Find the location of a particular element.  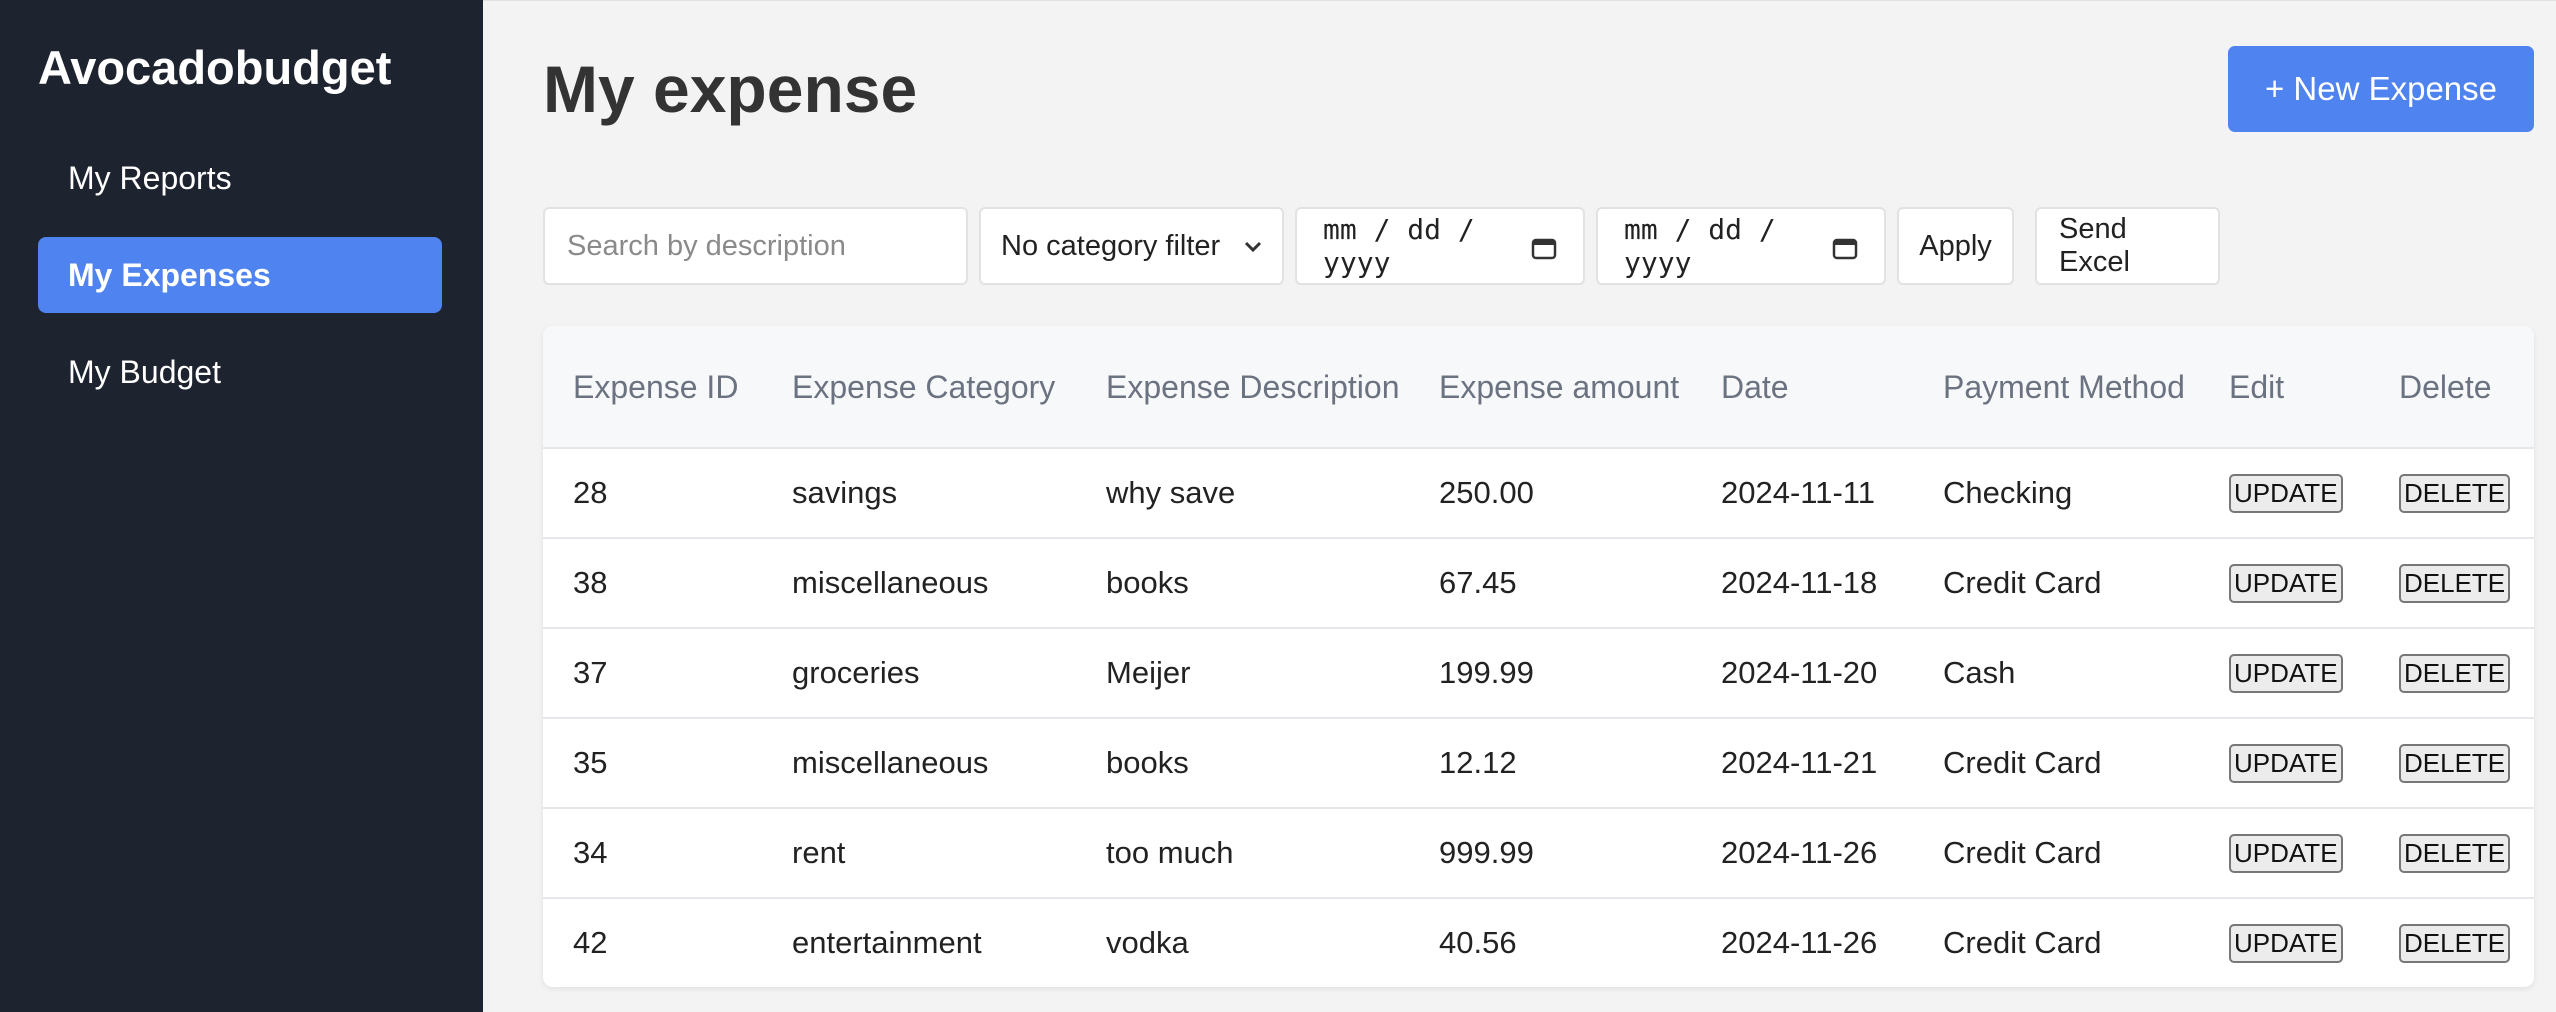

cell-description: vodka is located at coordinates (1147, 942).